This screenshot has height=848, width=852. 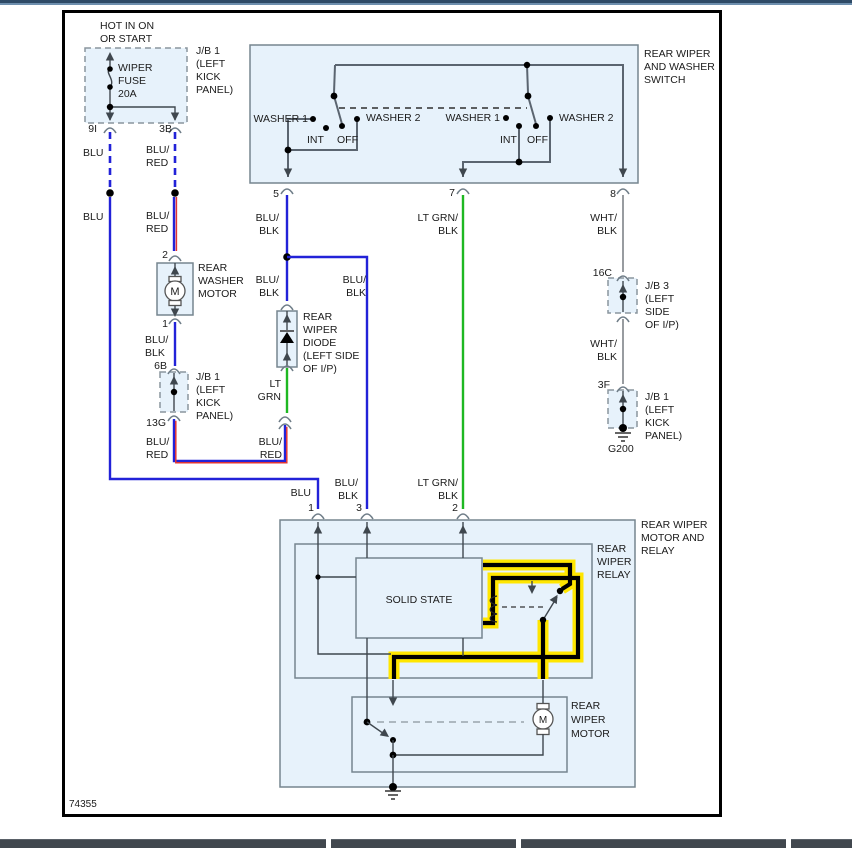 I want to click on pin-label: 13G, so click(x=156, y=423).